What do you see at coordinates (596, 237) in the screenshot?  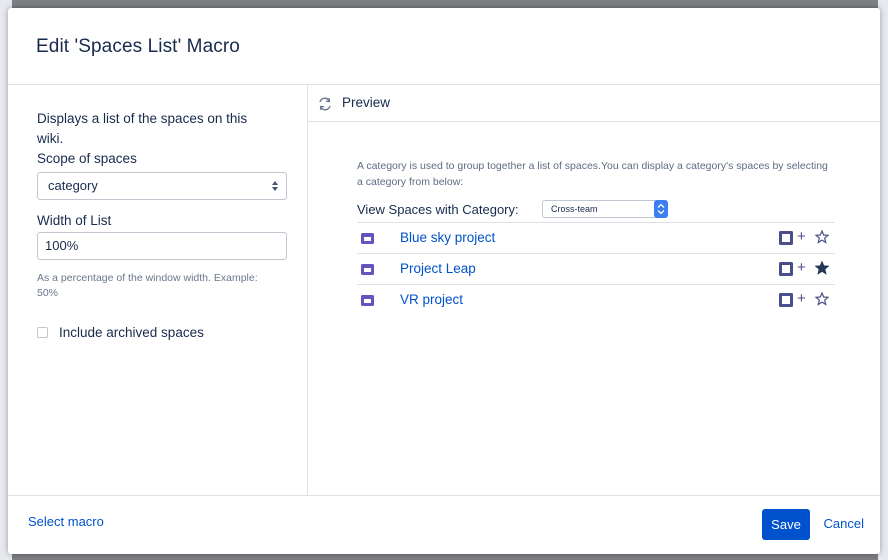 I see `space-row: Blue sky project +` at bounding box center [596, 237].